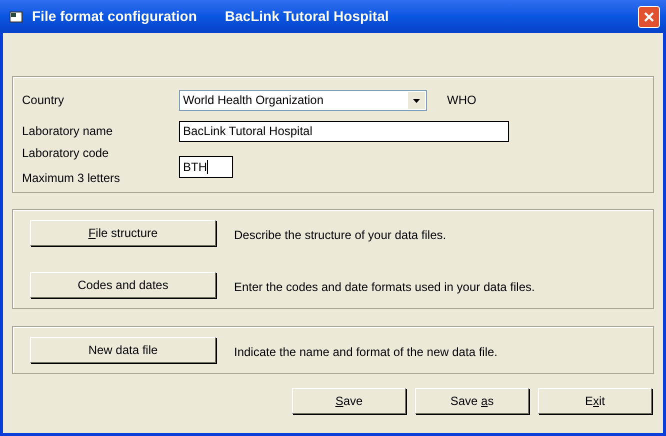 The width and height of the screenshot is (666, 436). I want to click on close-button, so click(649, 17).